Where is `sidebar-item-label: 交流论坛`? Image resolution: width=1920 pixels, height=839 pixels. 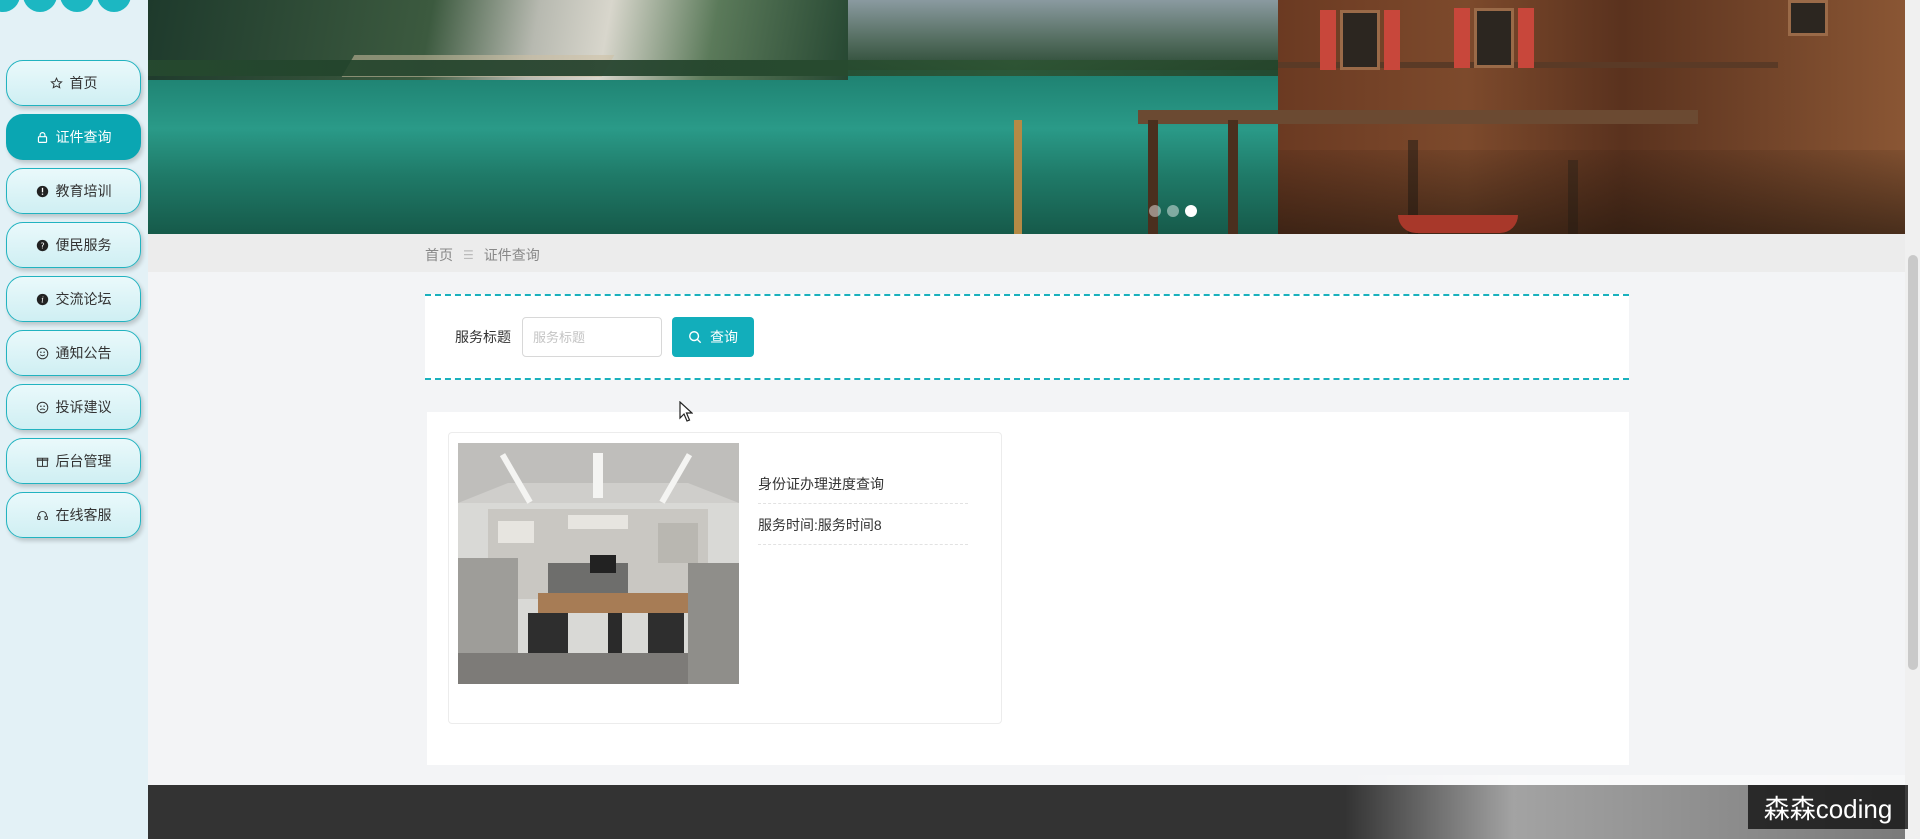
sidebar-item-label: 交流论坛 is located at coordinates (83, 299).